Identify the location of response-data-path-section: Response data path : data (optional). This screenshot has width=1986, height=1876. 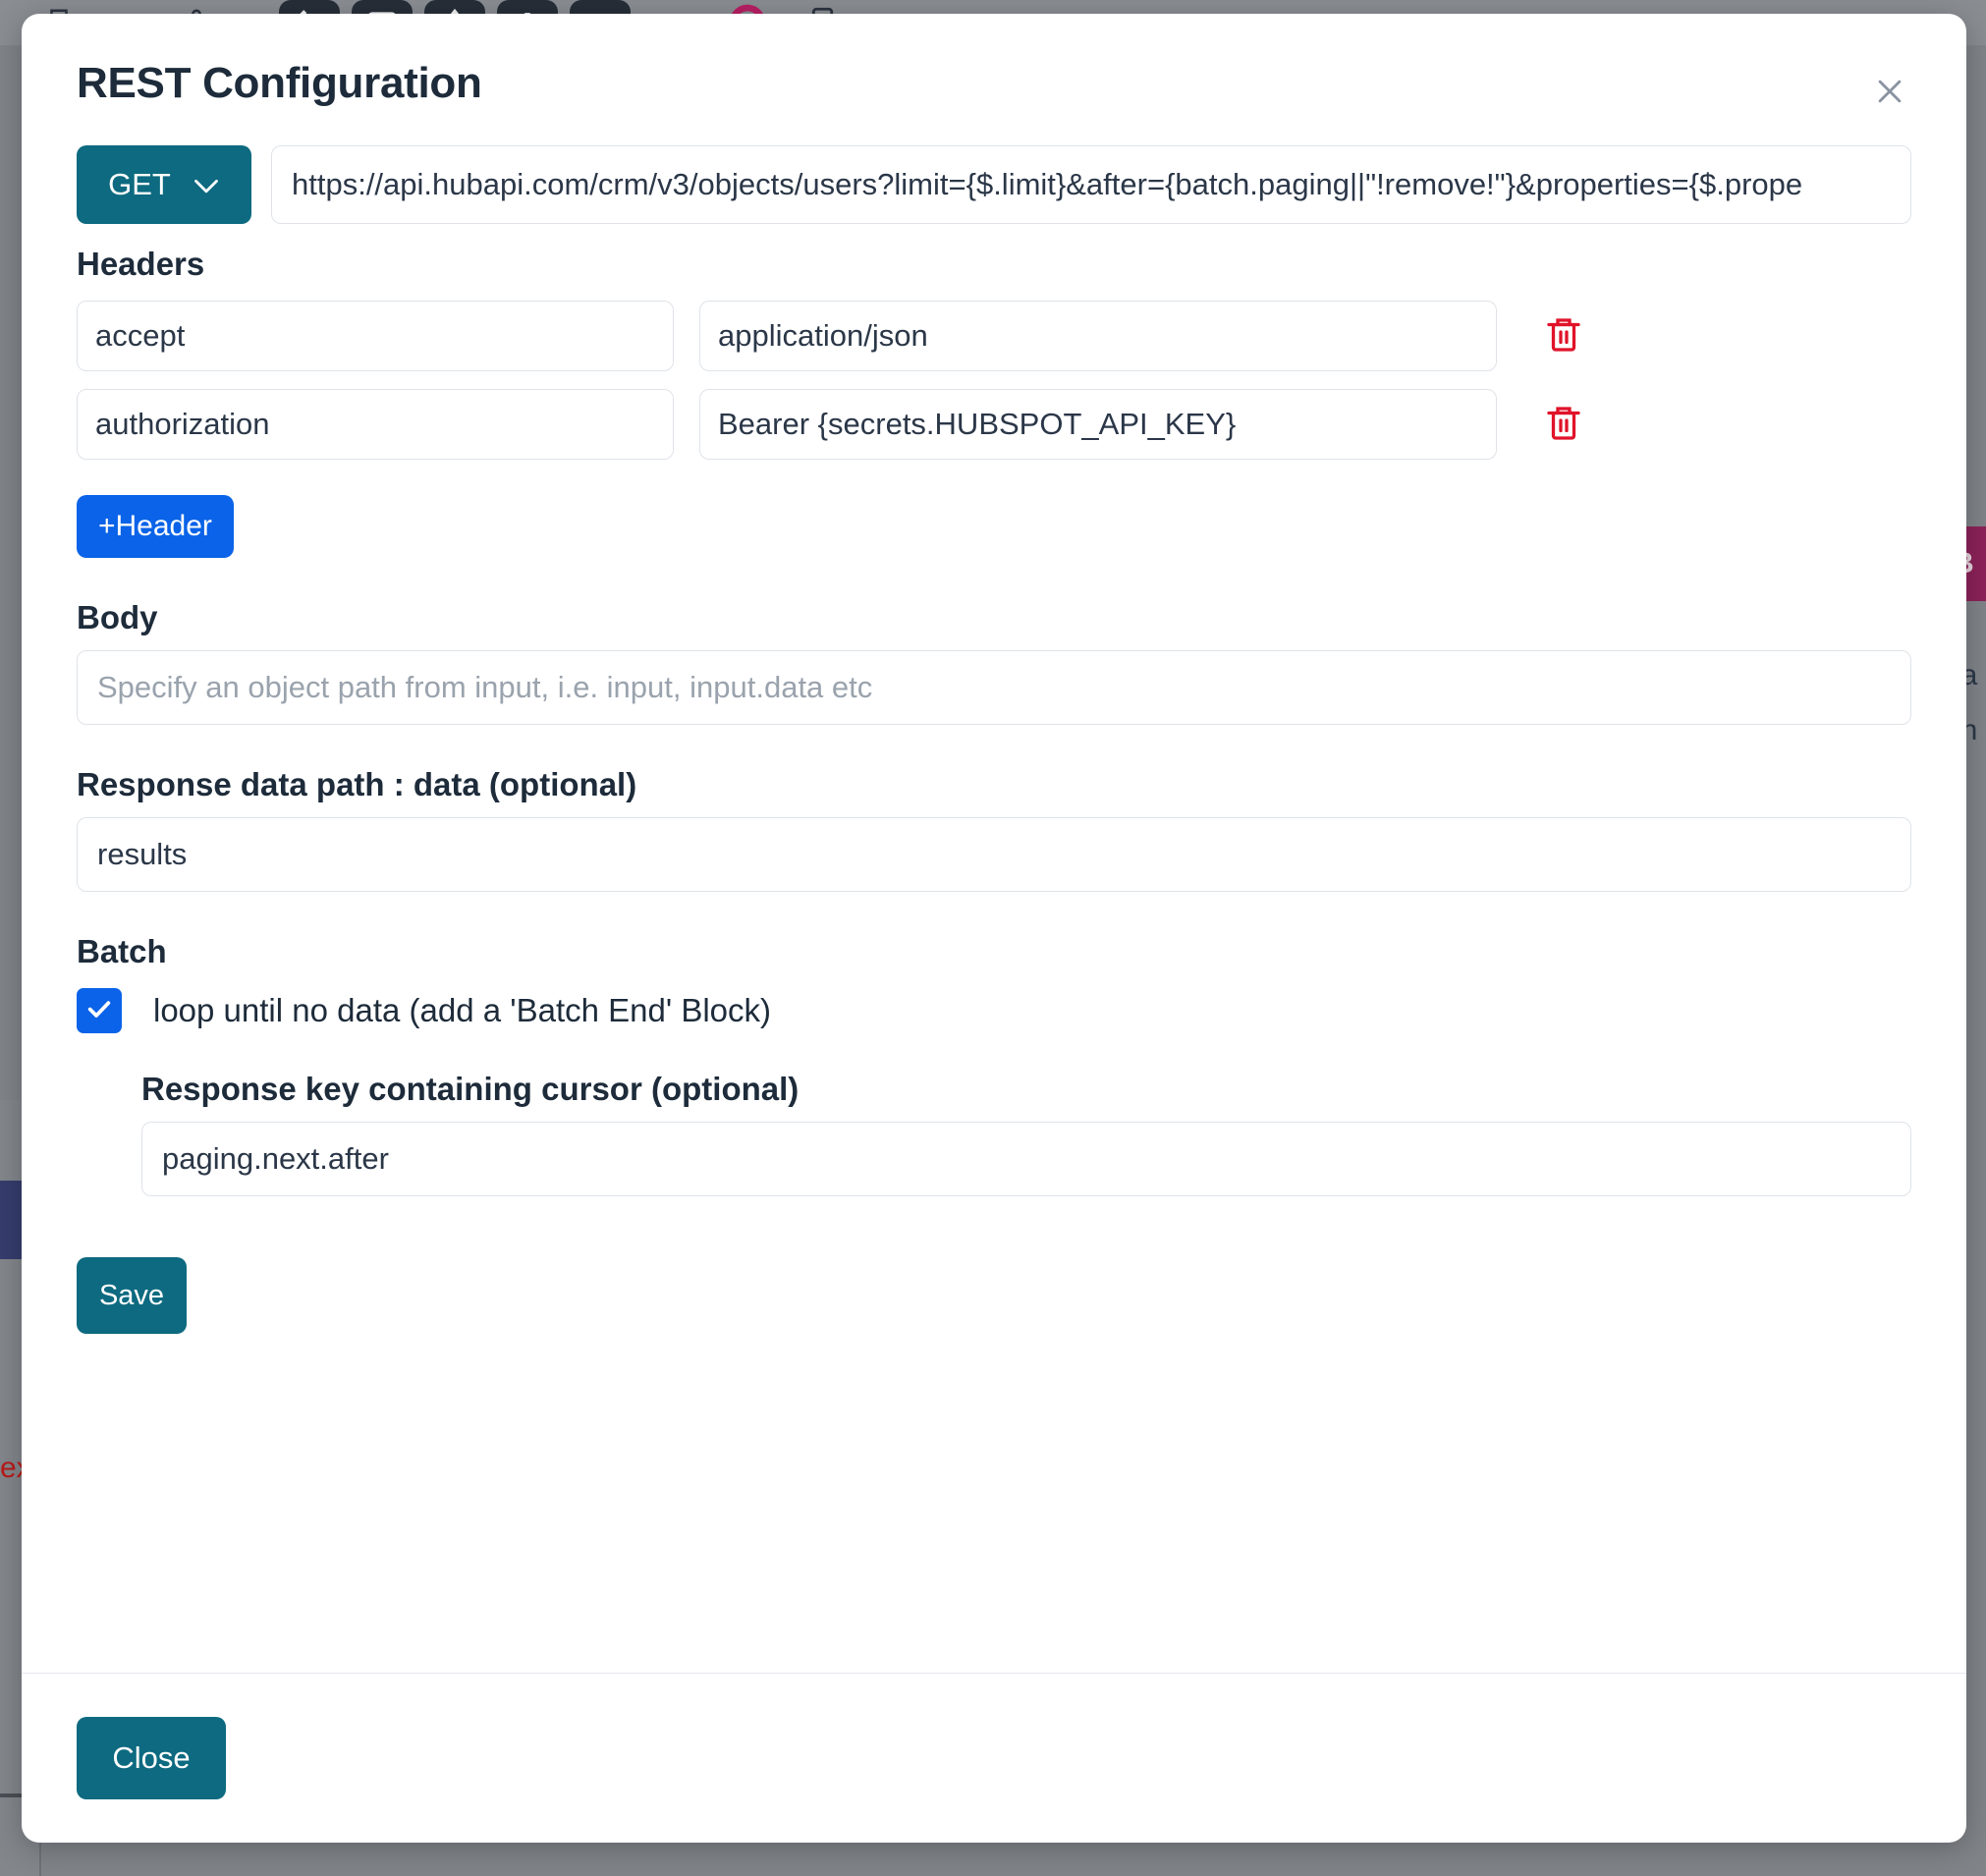
(994, 829).